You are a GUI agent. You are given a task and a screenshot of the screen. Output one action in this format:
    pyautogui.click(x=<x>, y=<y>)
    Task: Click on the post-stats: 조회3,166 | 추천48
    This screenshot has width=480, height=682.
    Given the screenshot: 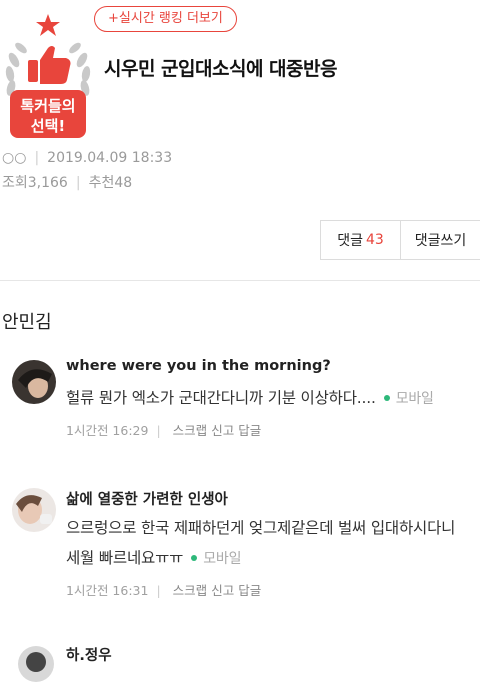 What is the action you would take?
    pyautogui.click(x=67, y=183)
    